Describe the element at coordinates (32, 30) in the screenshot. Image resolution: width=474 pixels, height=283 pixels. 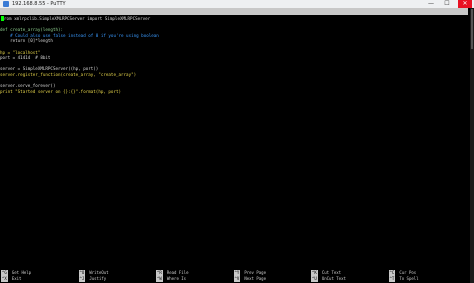
I see `code-text: def create_array(length):` at that location.